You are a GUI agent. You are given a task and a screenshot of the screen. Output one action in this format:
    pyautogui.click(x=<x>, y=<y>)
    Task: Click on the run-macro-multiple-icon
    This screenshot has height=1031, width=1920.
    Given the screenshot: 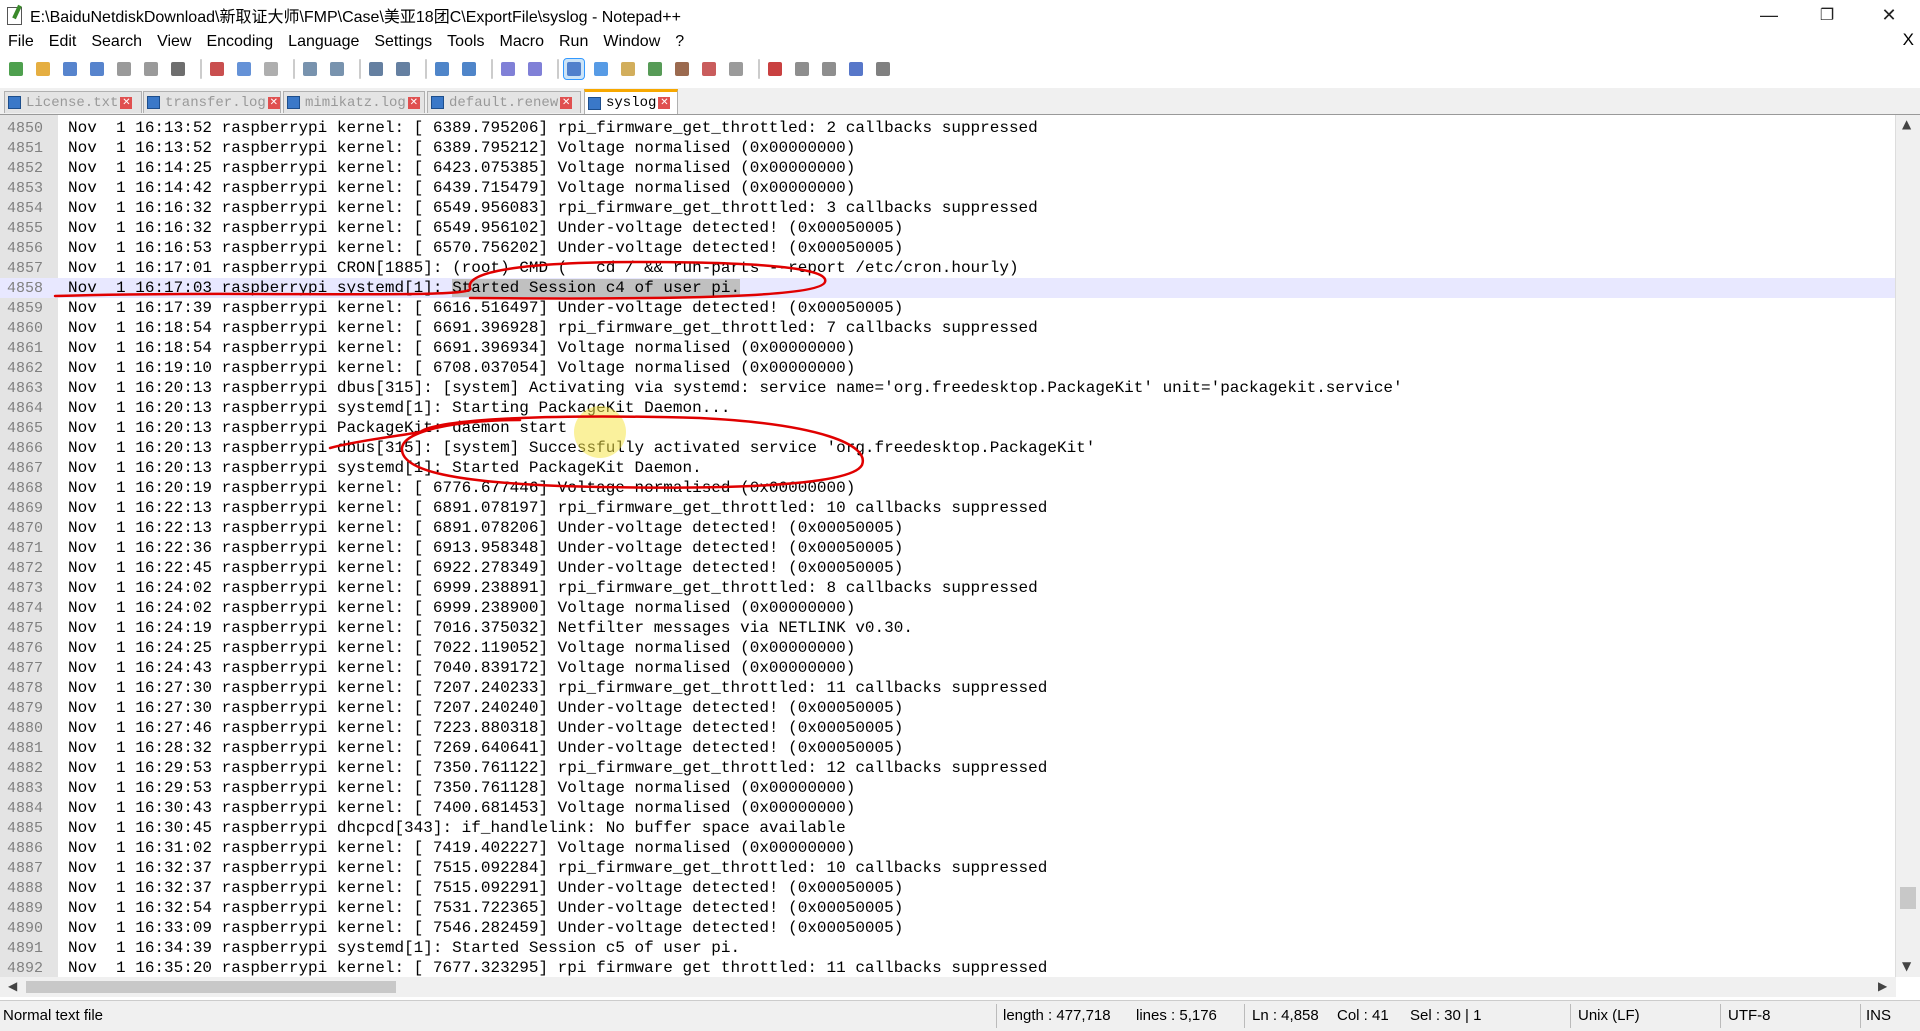 What is the action you would take?
    pyautogui.click(x=856, y=69)
    